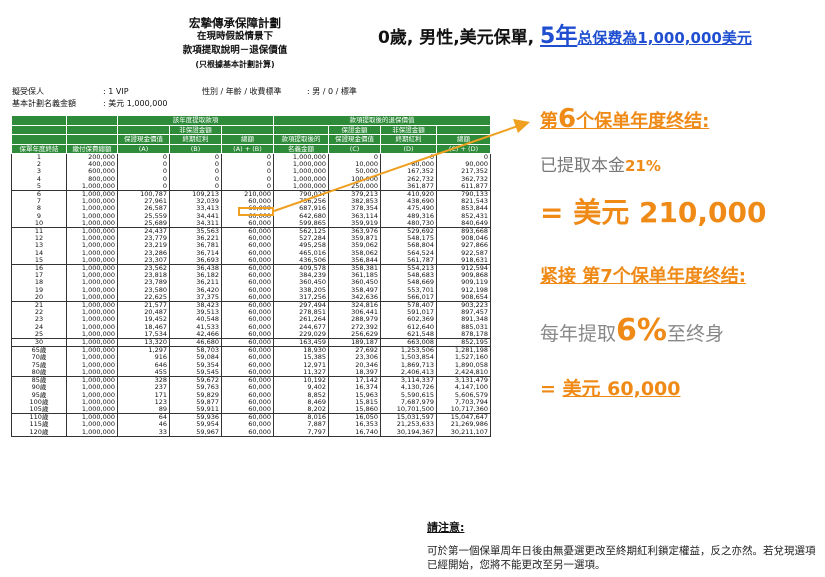 Image resolution: width=825 pixels, height=577 pixels. Describe the element at coordinates (446, 527) in the screenshot. I see `note-title: 請注意:` at that location.